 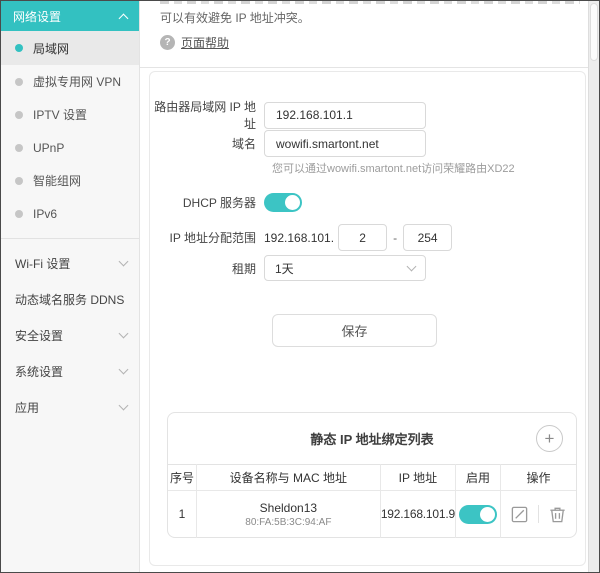 What do you see at coordinates (43, 263) in the screenshot?
I see `sidebar-group-label: Wi-Fi 设置` at bounding box center [43, 263].